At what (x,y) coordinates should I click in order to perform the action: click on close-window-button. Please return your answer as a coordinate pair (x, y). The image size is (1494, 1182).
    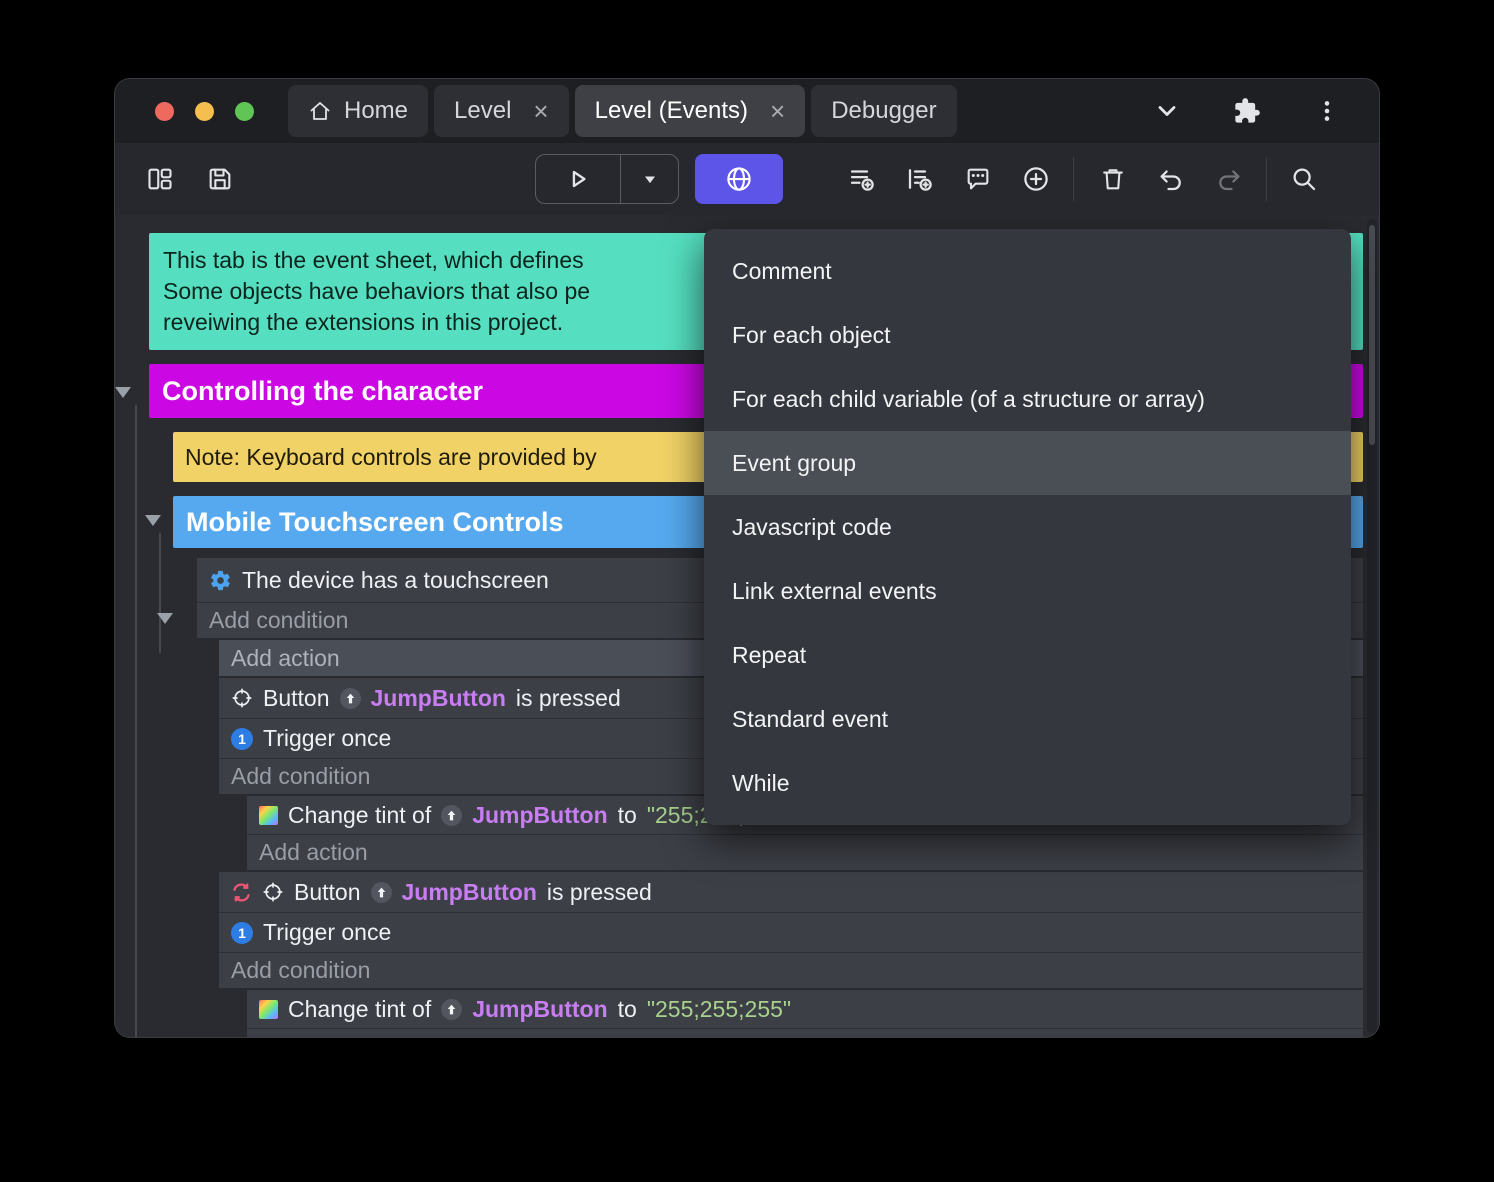
    Looking at the image, I should click on (164, 111).